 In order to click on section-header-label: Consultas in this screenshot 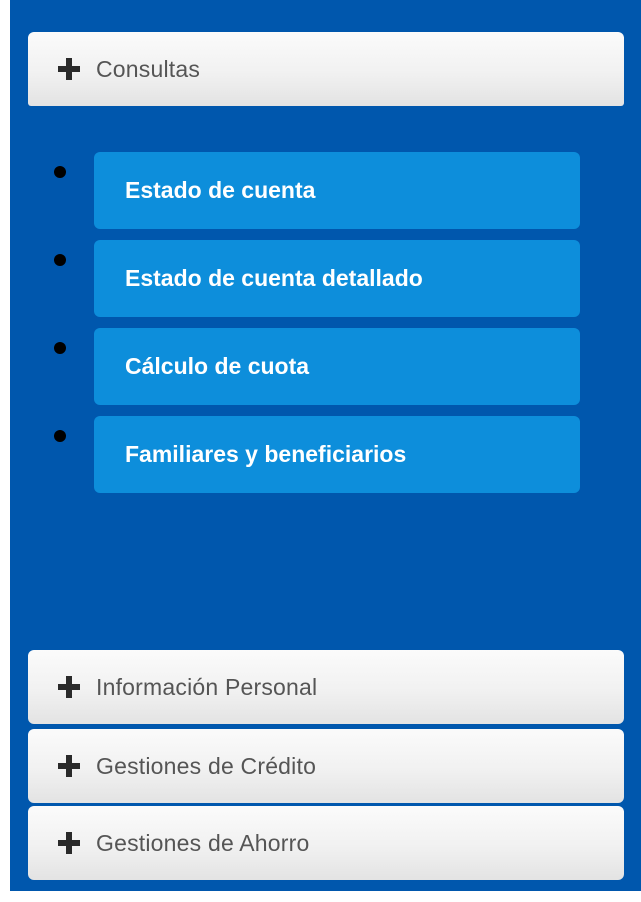, I will do `click(148, 68)`.